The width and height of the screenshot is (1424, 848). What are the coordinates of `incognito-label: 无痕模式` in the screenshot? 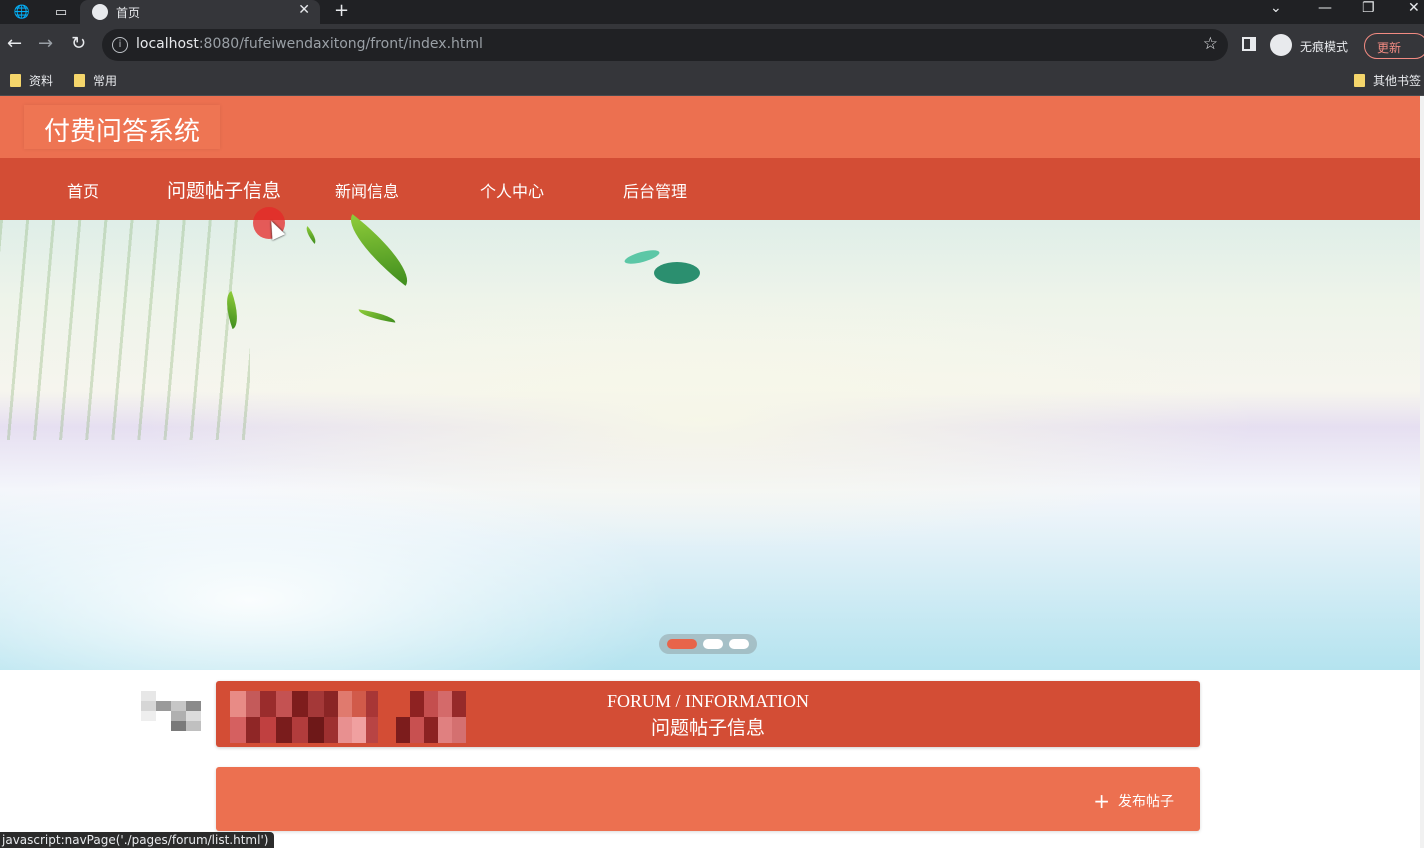 It's located at (1324, 47).